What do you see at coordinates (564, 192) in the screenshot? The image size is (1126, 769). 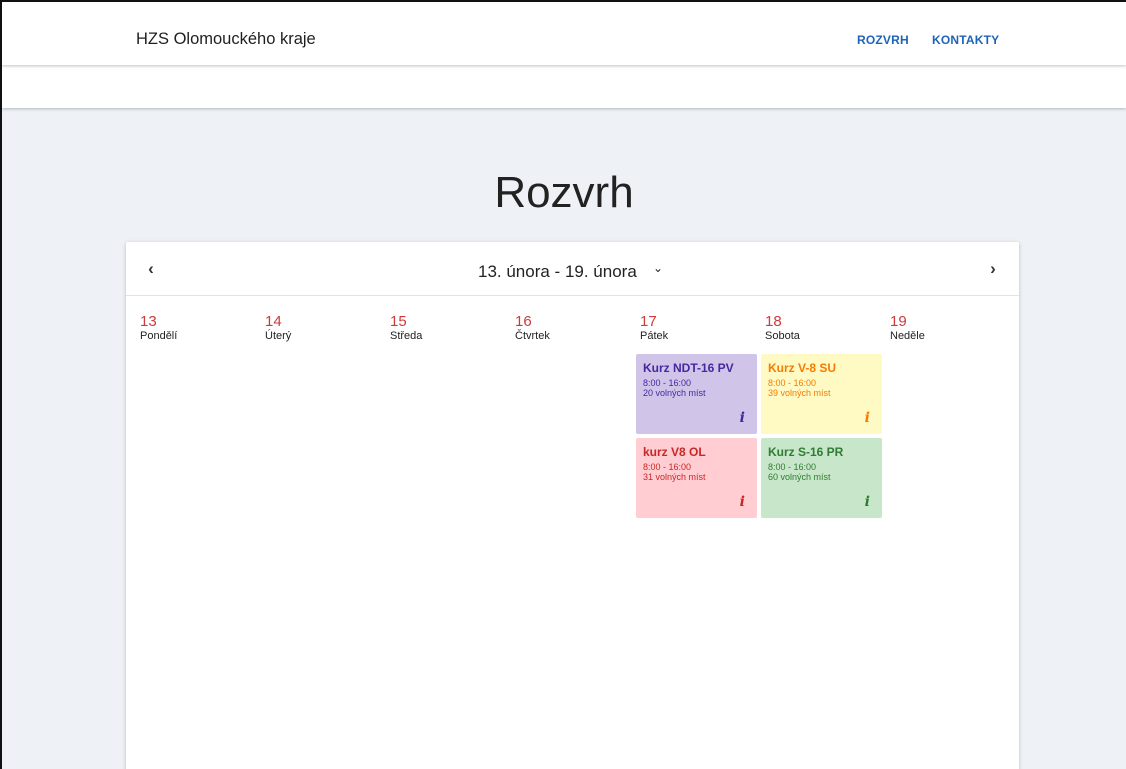 I see `page-title: Rozvrh` at bounding box center [564, 192].